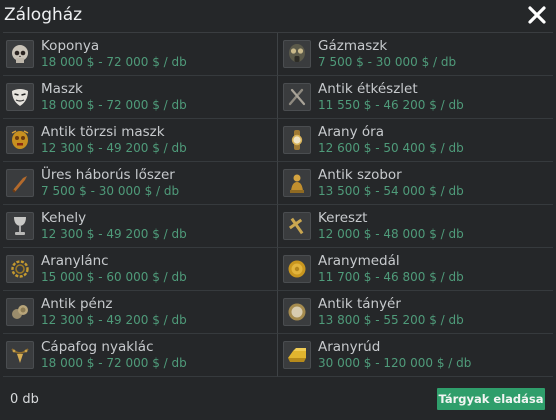 Image resolution: width=556 pixels, height=420 pixels. Describe the element at coordinates (140, 54) in the screenshot. I see `item-koponya: Koponya 18 000 $ - 72 000 $ / db` at that location.